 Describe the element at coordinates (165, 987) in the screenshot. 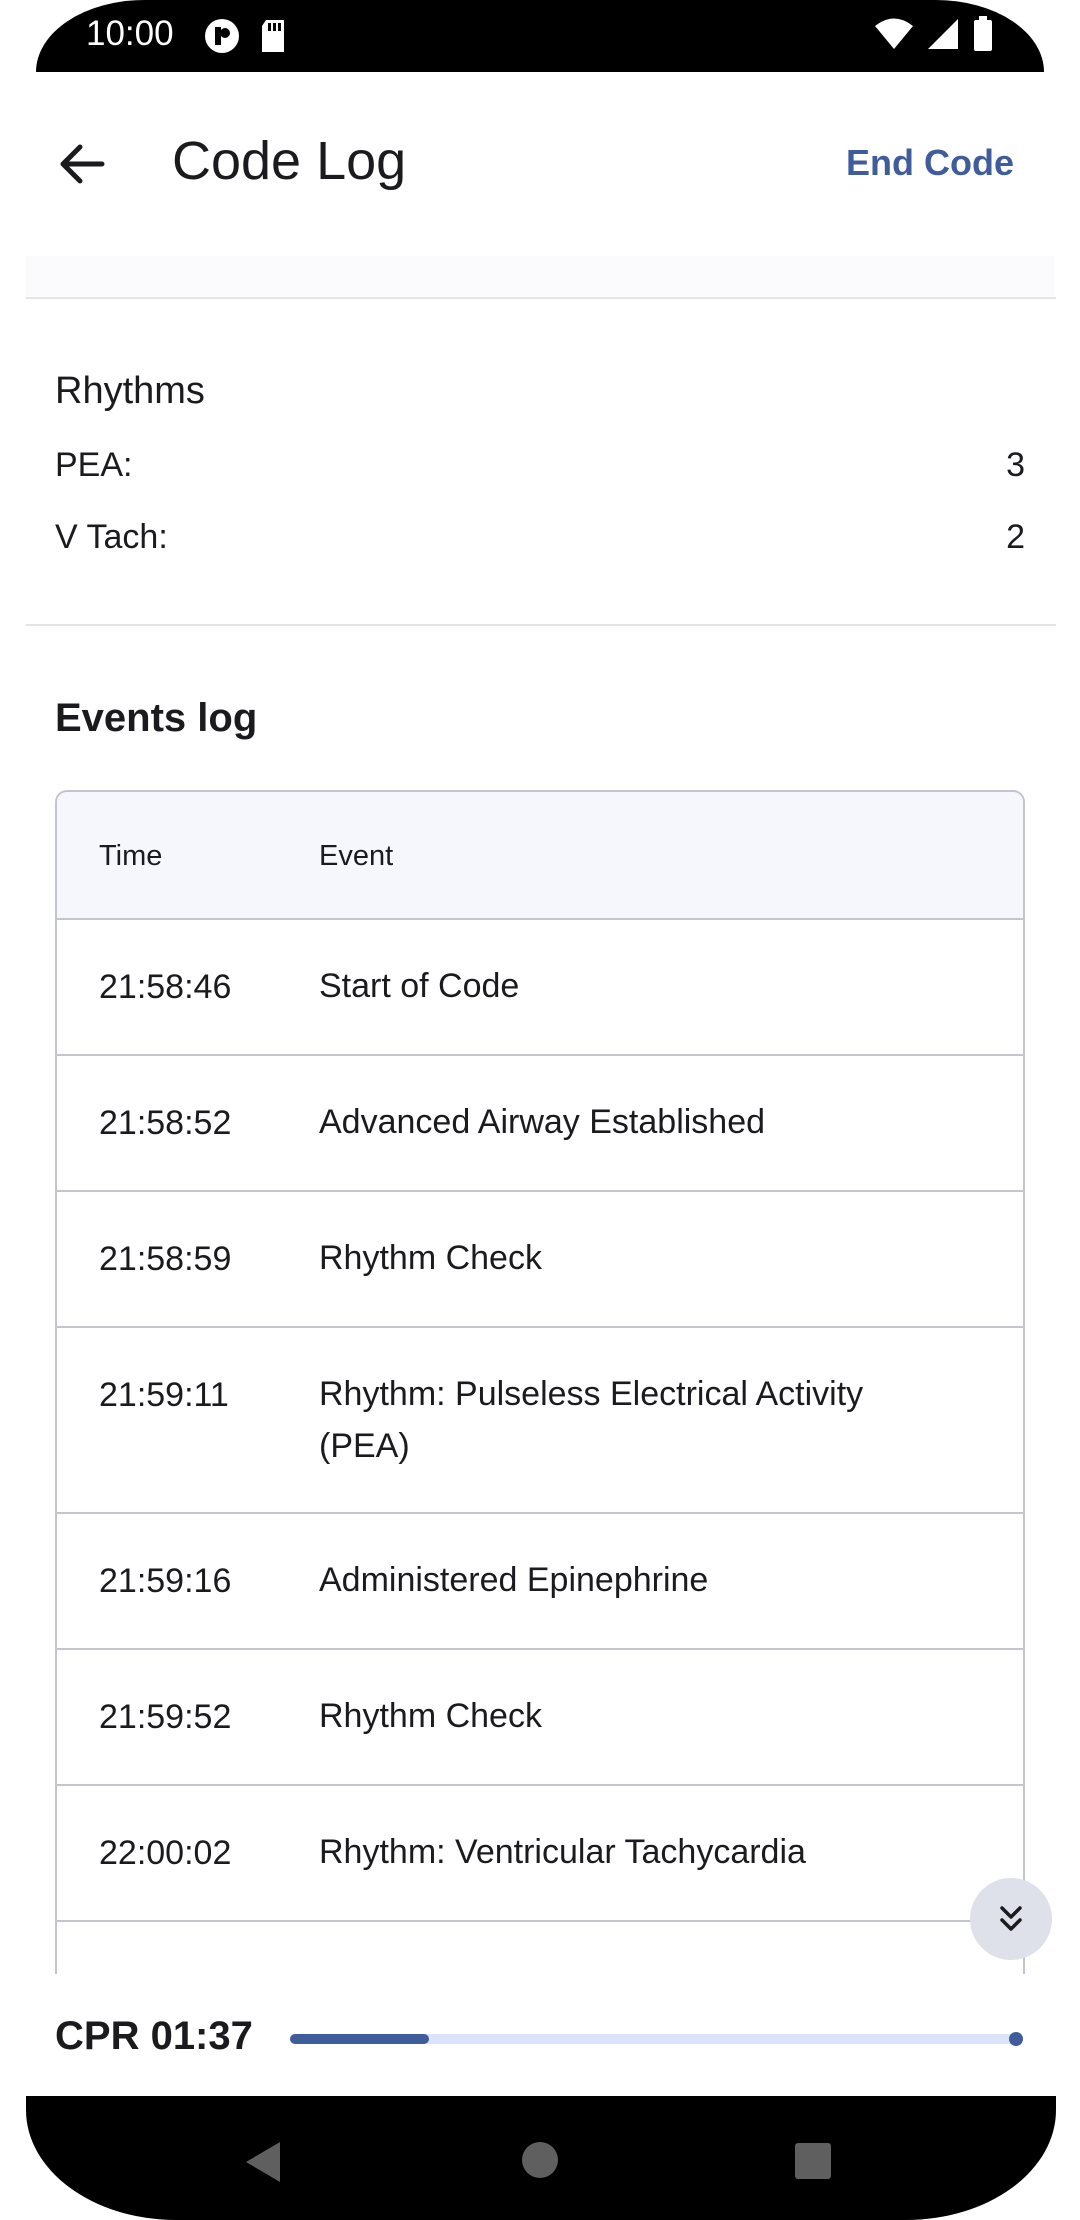

I see `event-time: 21:58:46` at that location.